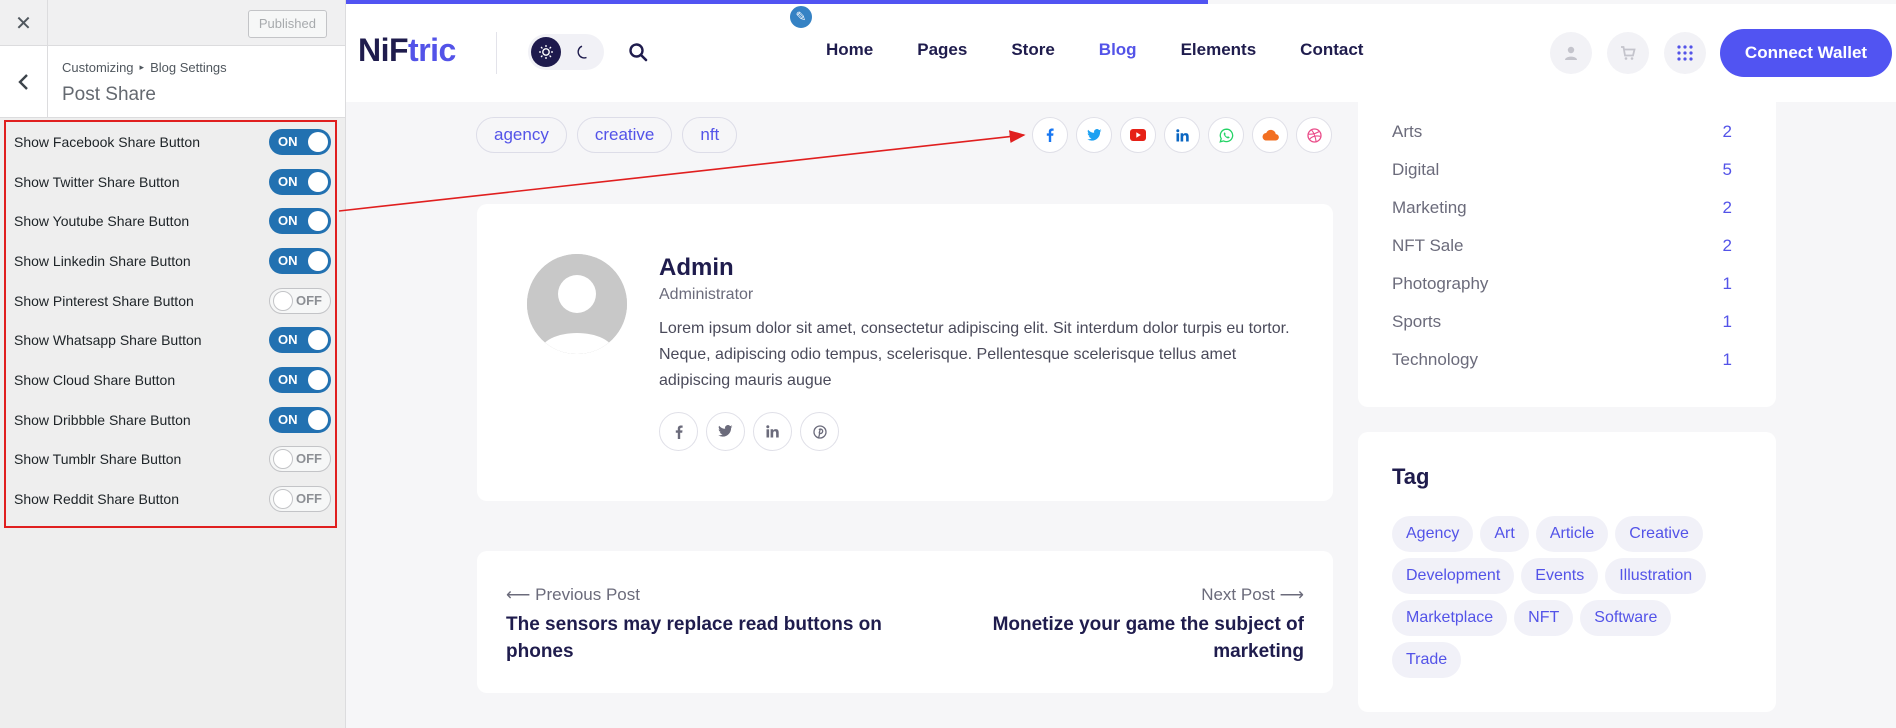 This screenshot has height=728, width=1896. Describe the element at coordinates (819, 431) in the screenshot. I see `author-pinterest-link` at that location.